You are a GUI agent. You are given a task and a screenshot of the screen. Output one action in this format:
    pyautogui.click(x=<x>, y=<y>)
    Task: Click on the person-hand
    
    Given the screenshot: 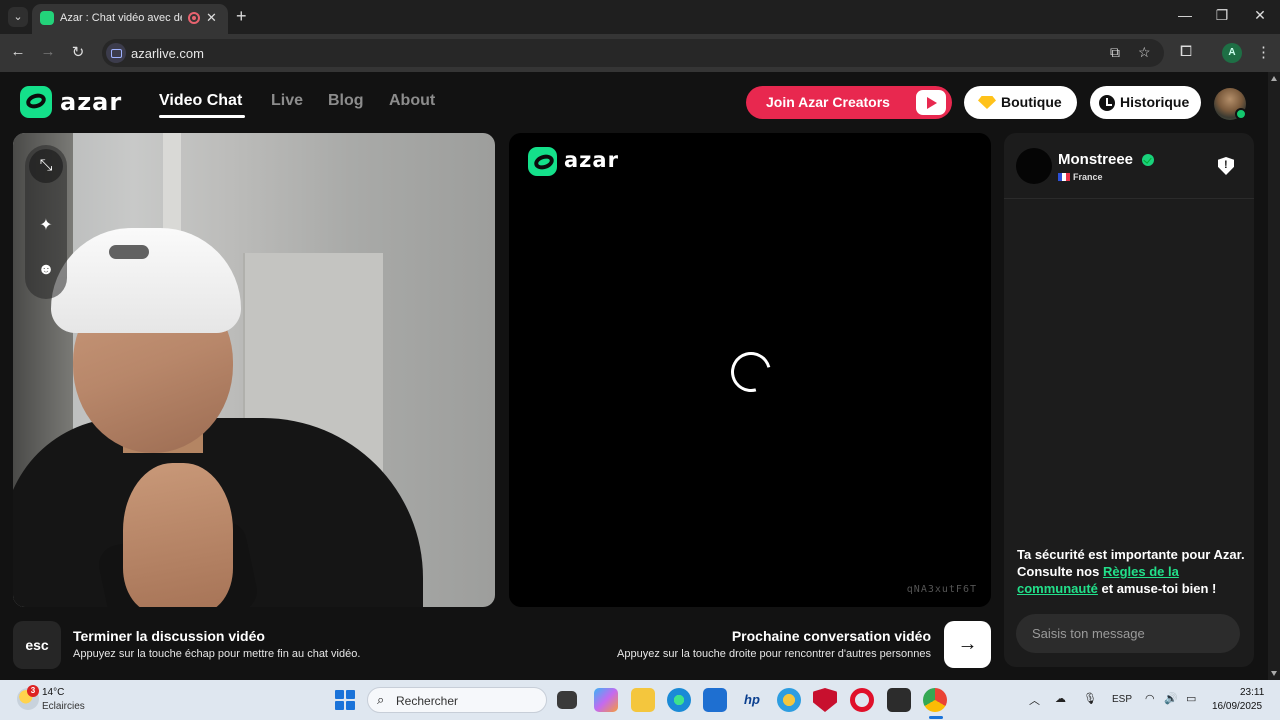 What is the action you would take?
    pyautogui.click(x=178, y=535)
    